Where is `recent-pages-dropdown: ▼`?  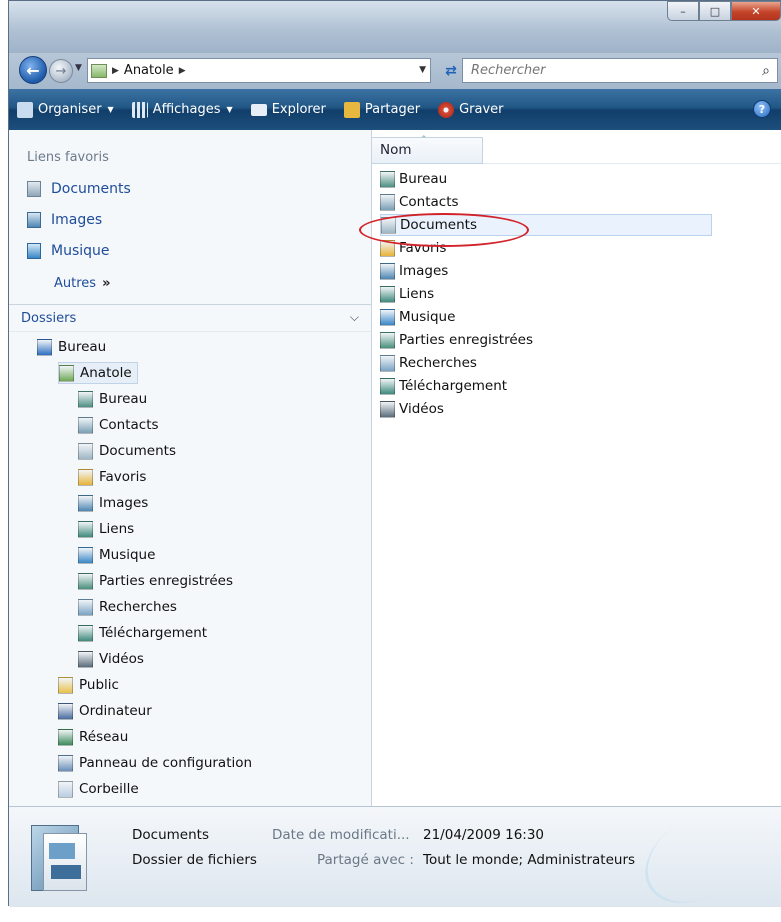 recent-pages-dropdown: ▼ is located at coordinates (78, 68).